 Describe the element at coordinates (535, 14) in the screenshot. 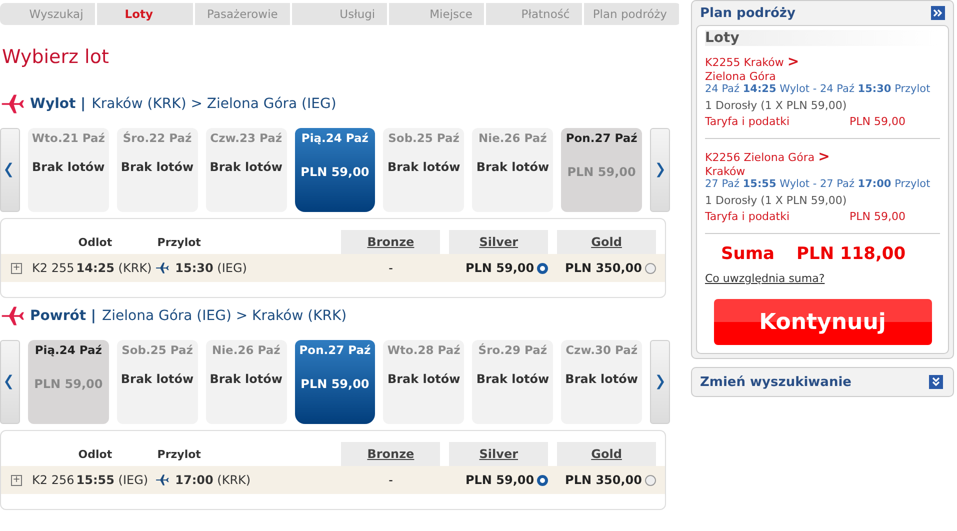

I see `progress-step: Płatność` at that location.